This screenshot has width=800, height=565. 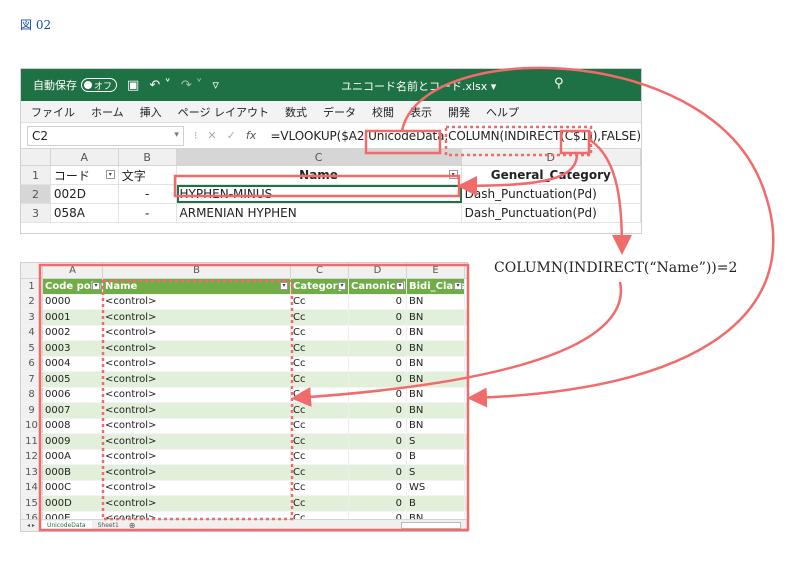 I want to click on search-icon: ⚲, so click(x=559, y=83).